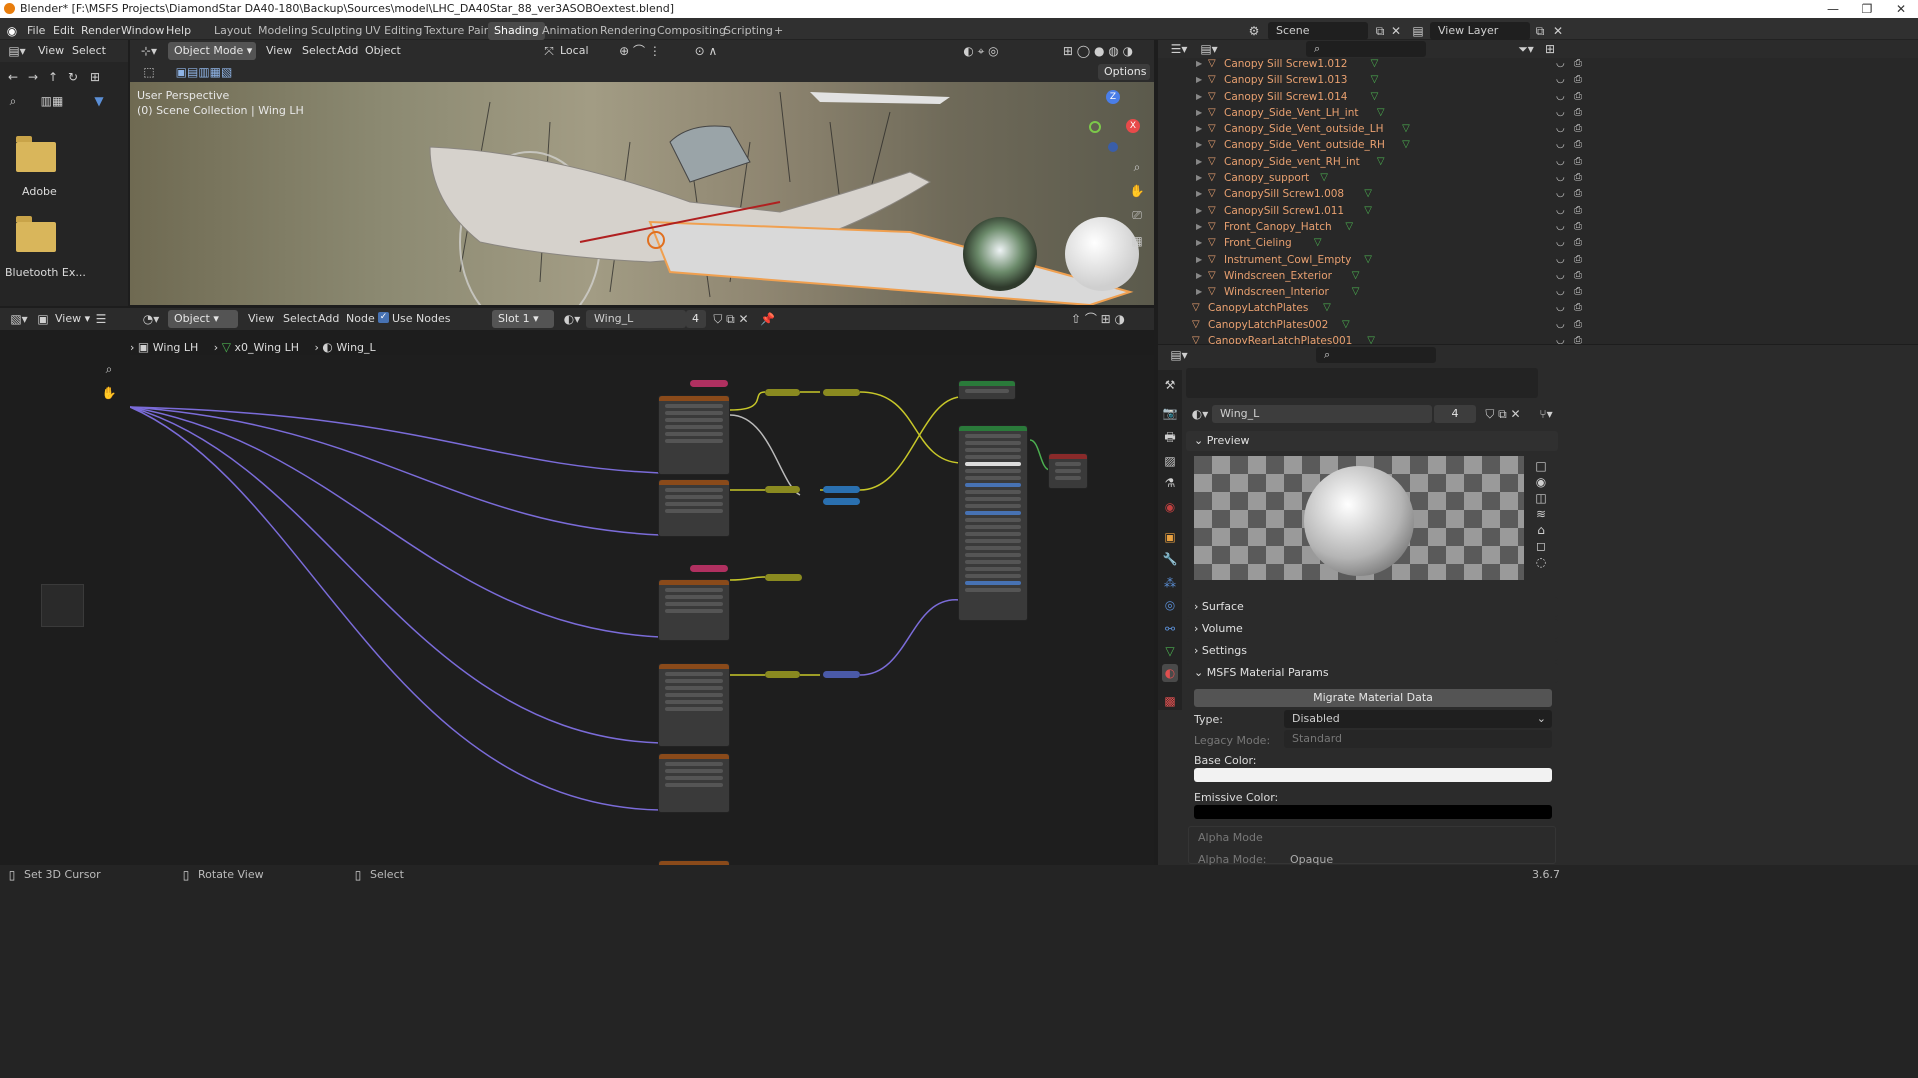  I want to click on parent-folder-icon: ↑, so click(53, 77).